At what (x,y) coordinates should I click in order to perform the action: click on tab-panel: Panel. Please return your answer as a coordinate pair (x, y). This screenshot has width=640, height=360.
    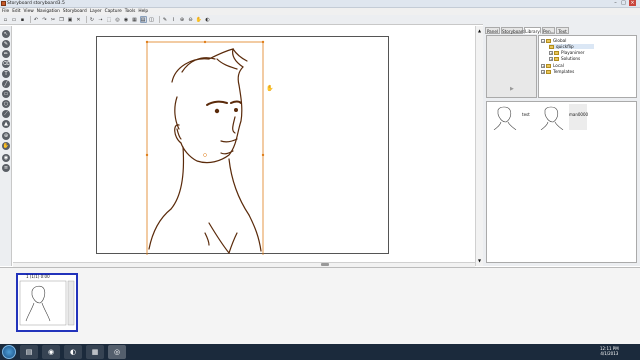
    Looking at the image, I should click on (492, 30).